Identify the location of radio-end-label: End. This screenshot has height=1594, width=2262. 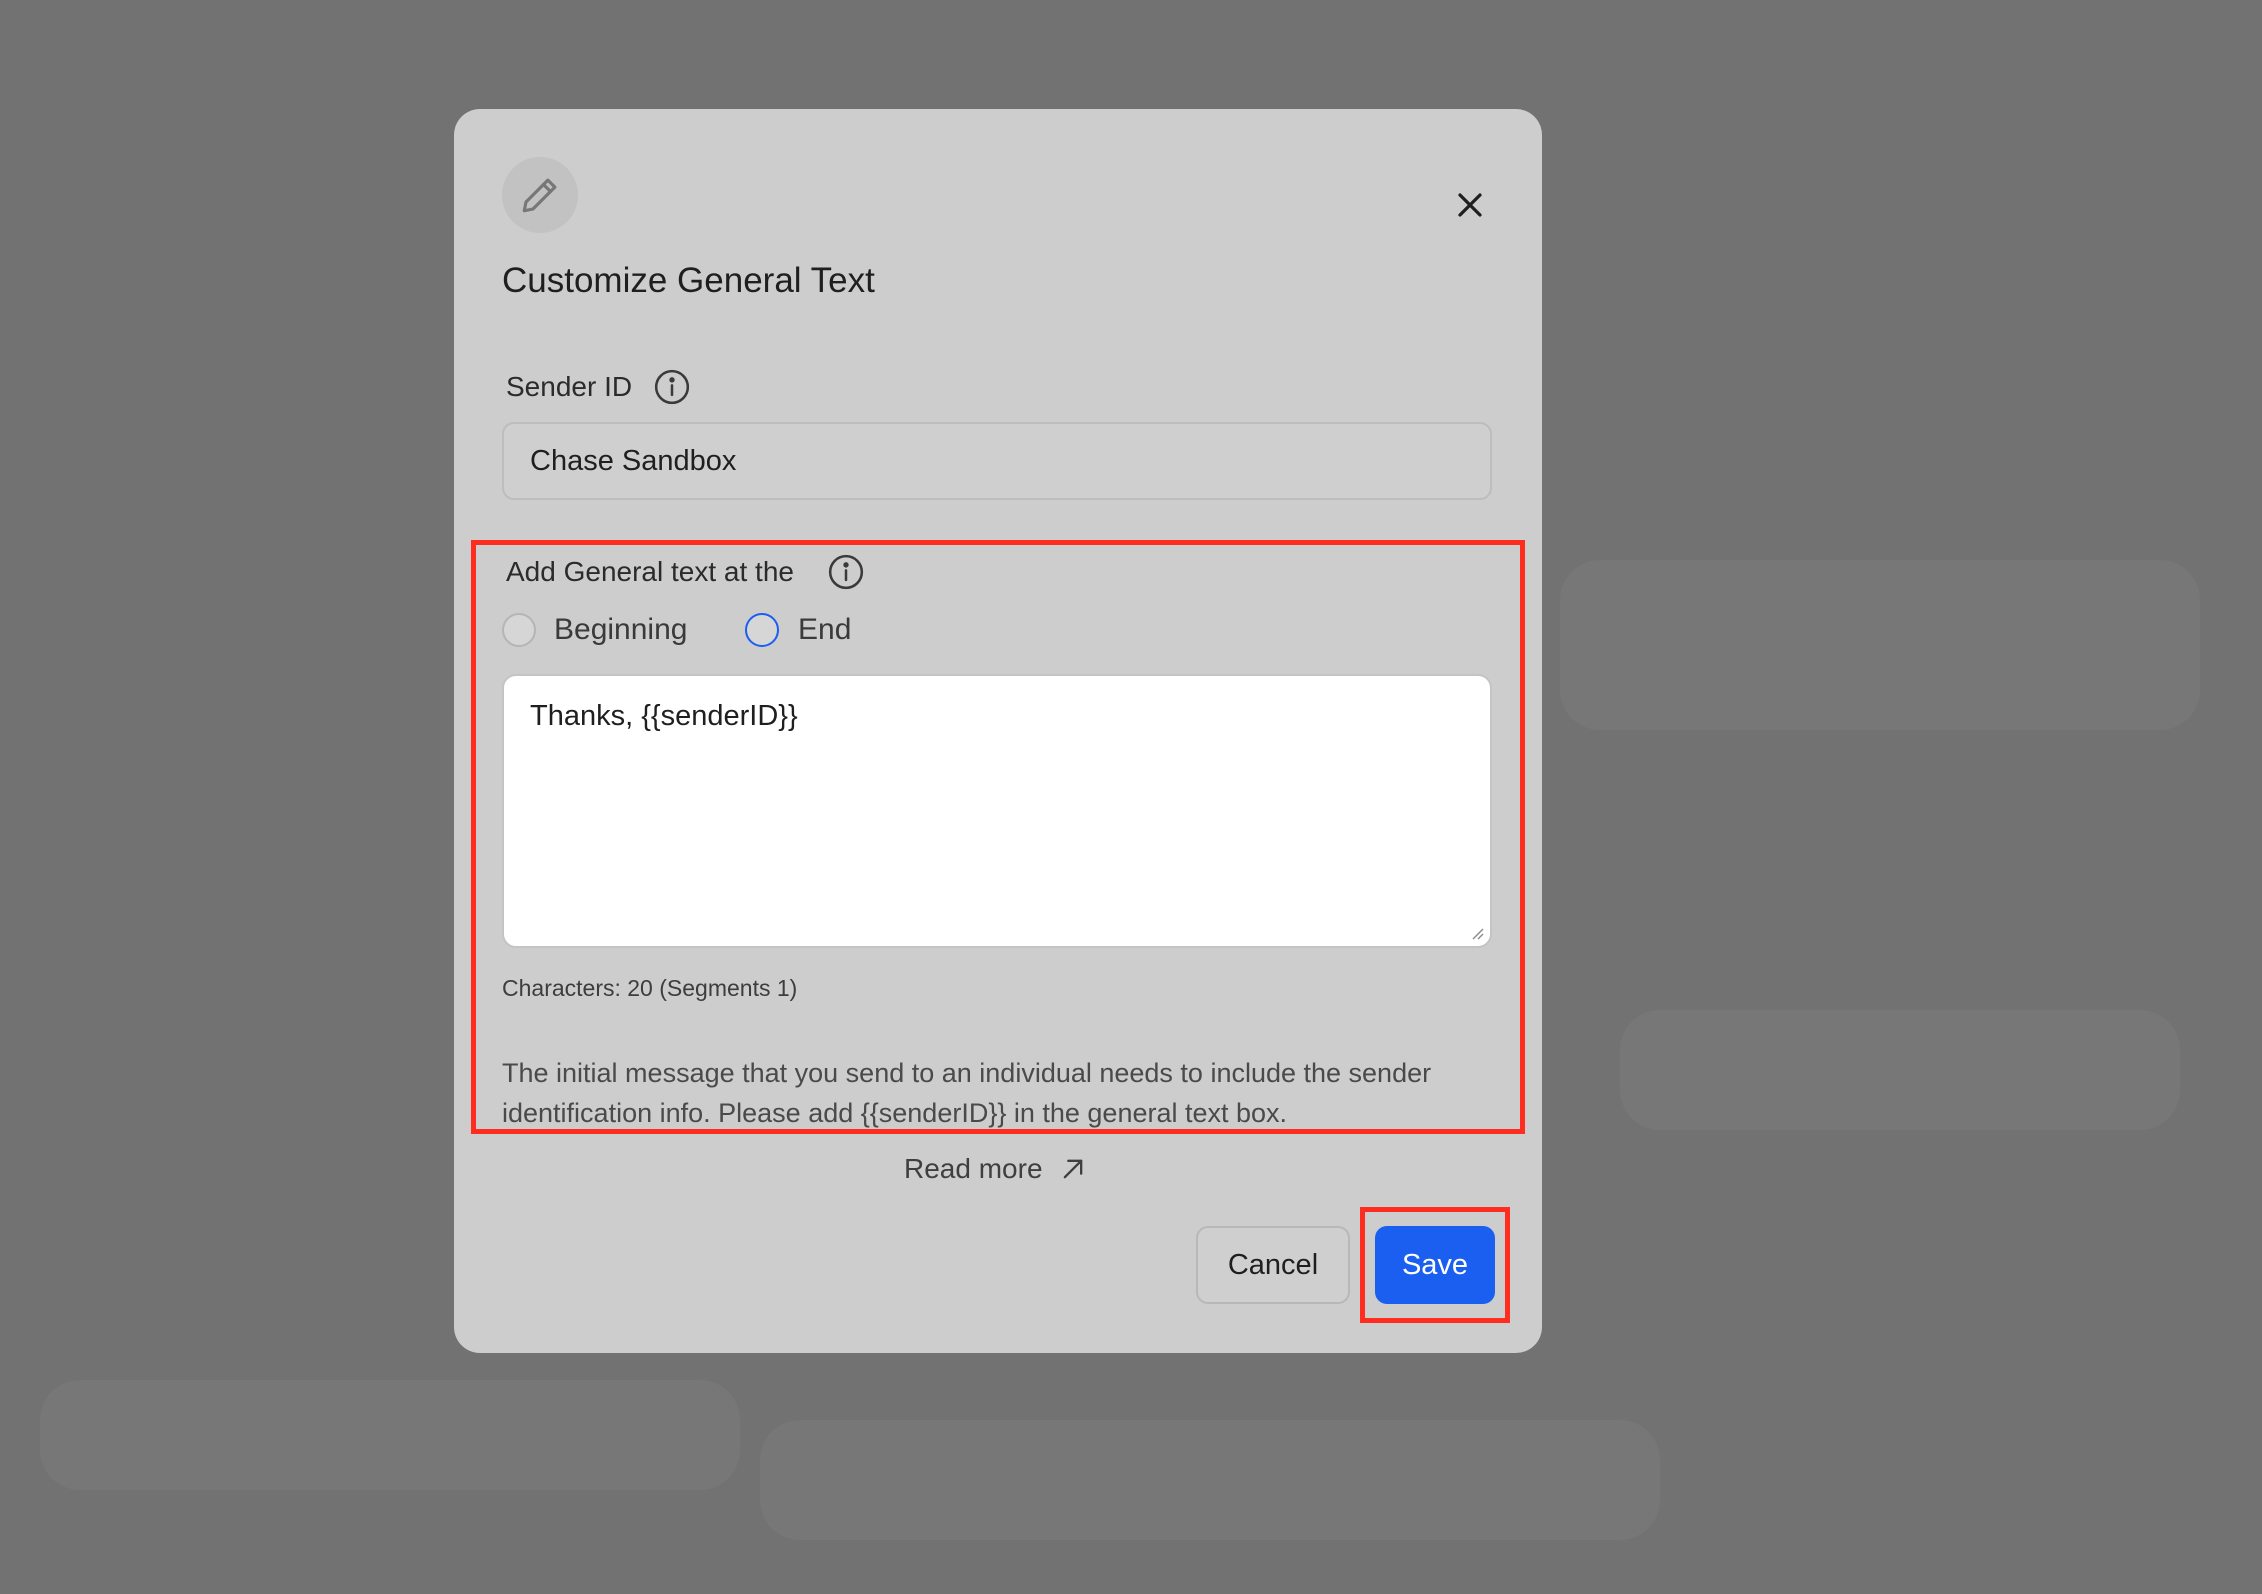
(824, 630).